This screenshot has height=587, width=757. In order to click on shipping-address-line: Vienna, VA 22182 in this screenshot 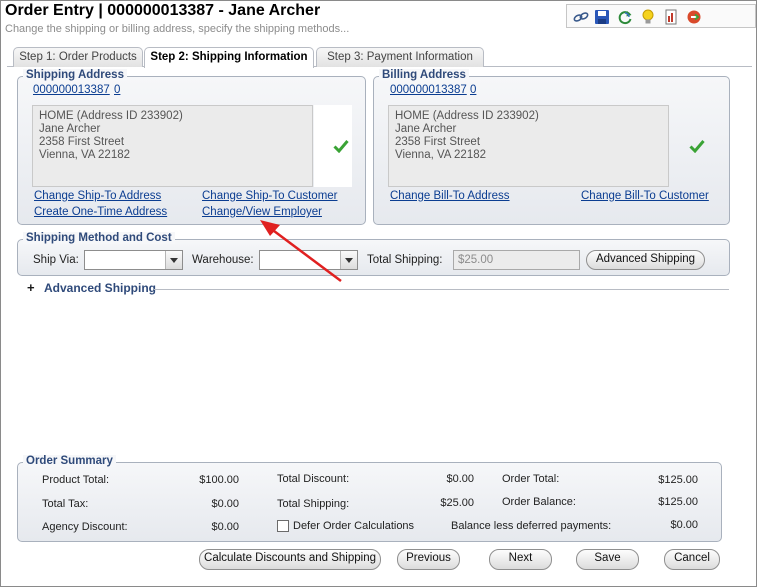, I will do `click(85, 155)`.